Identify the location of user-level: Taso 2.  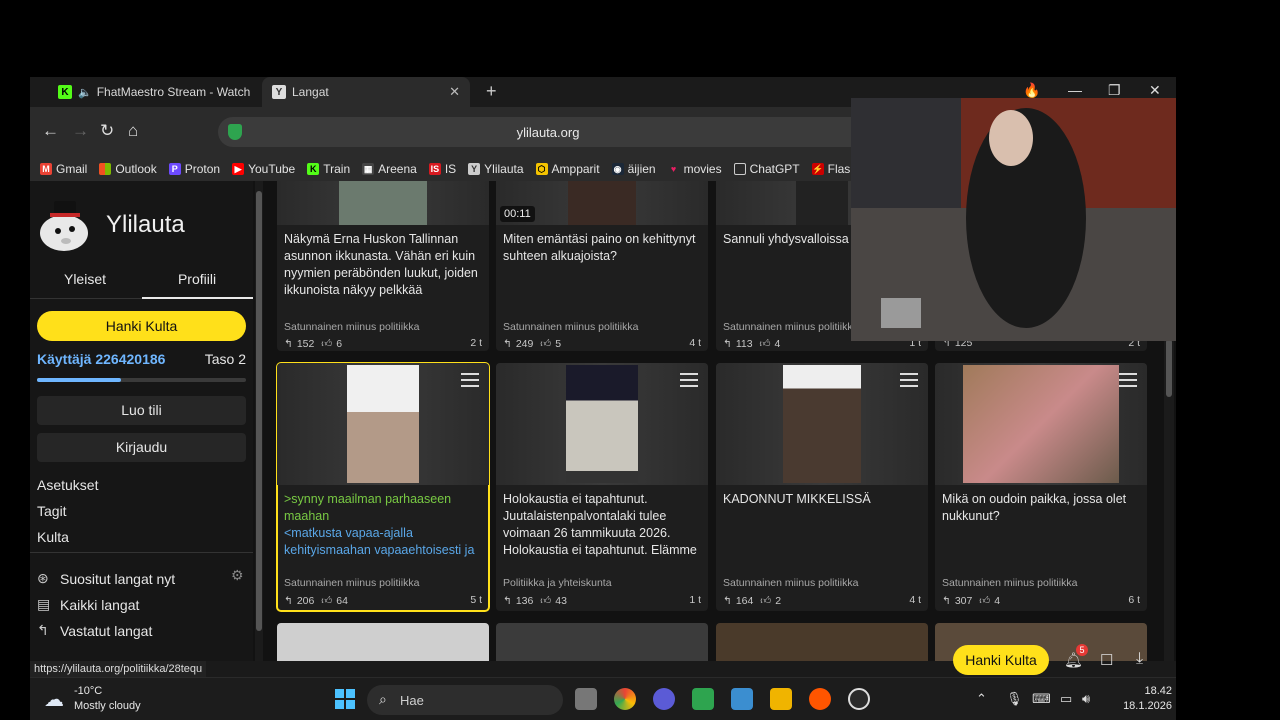
(225, 359).